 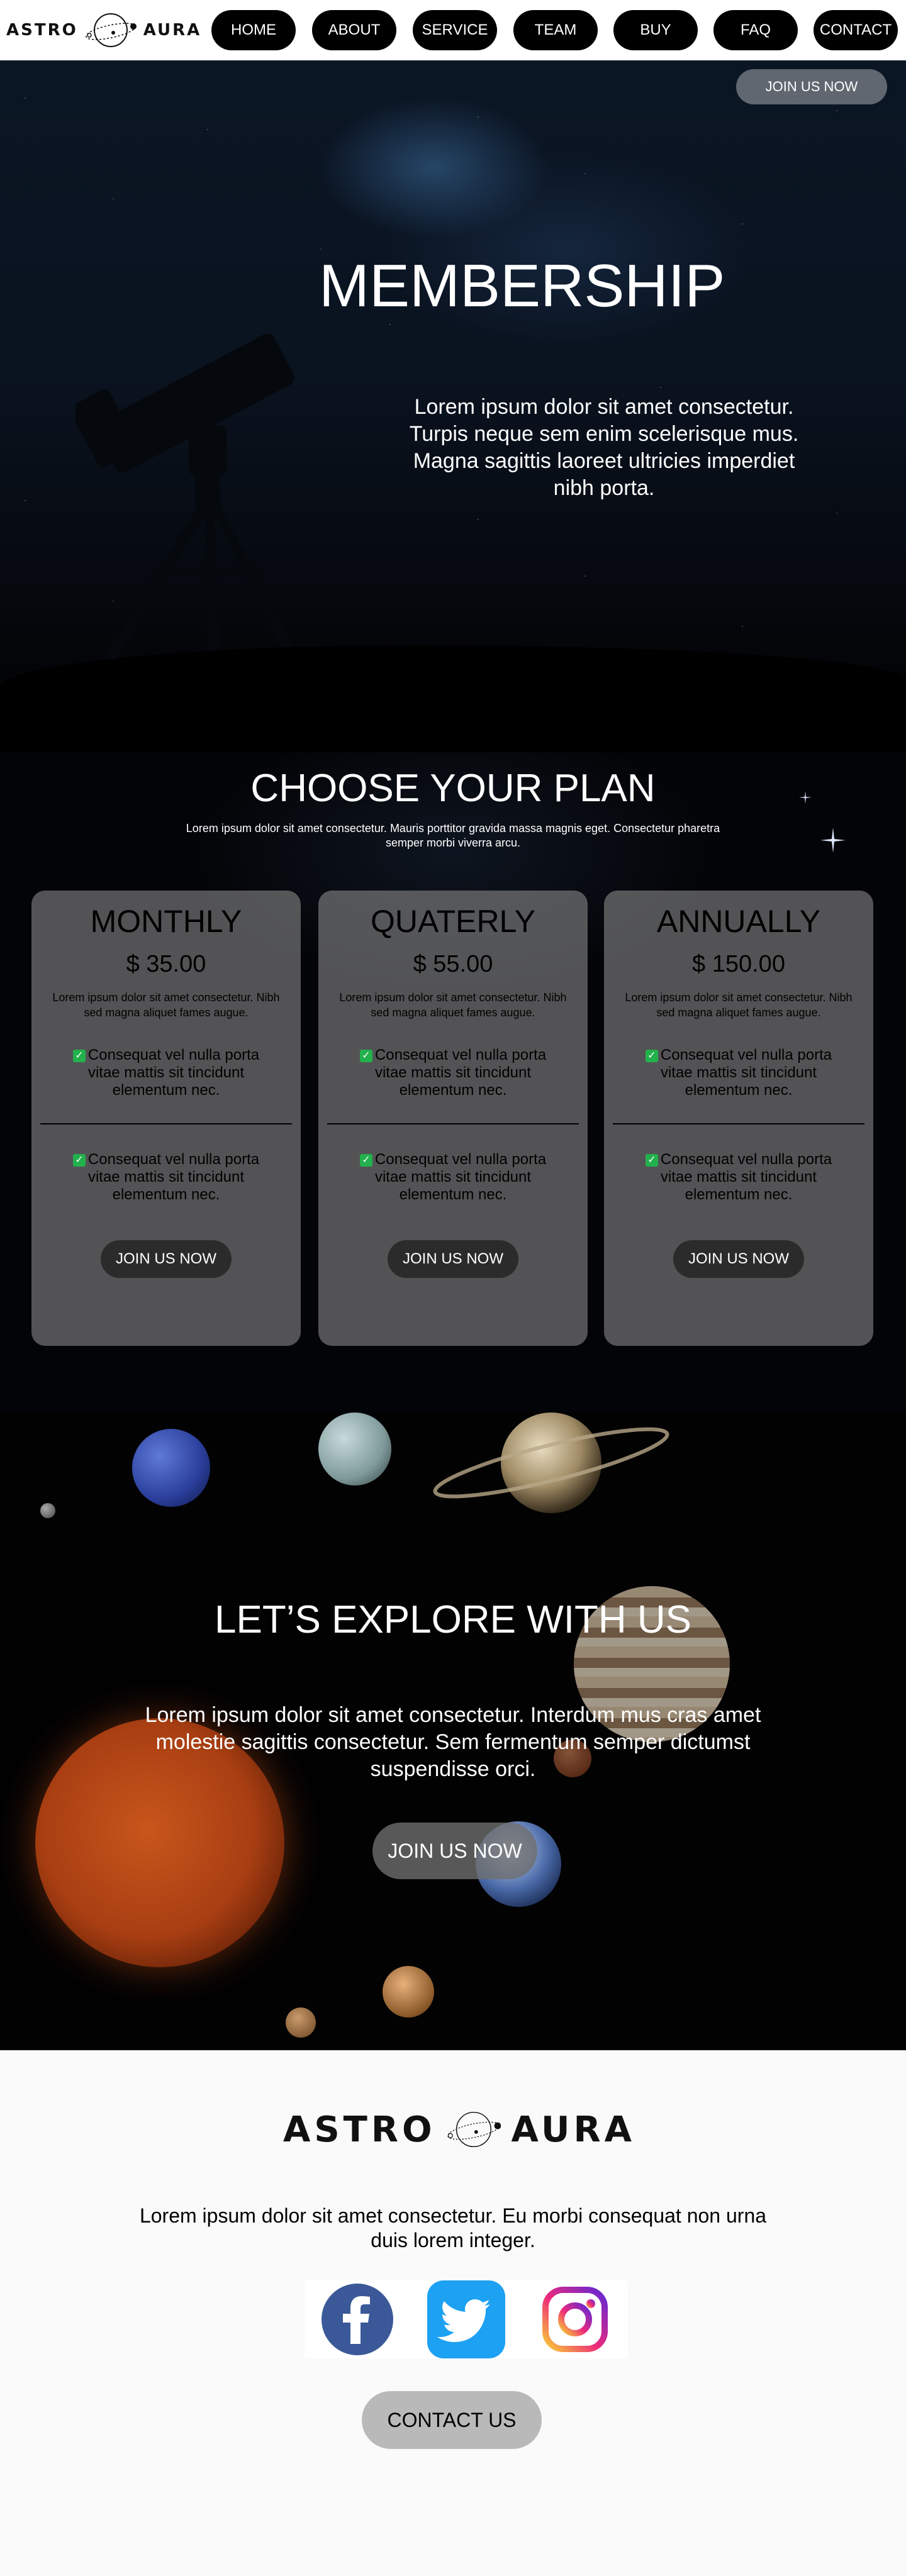 I want to click on join-us-explore-button: JOIN US NOW, so click(x=454, y=1851).